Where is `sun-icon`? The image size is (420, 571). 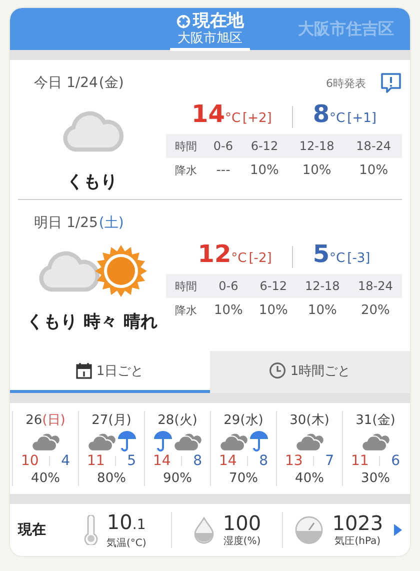
sun-icon is located at coordinates (121, 271).